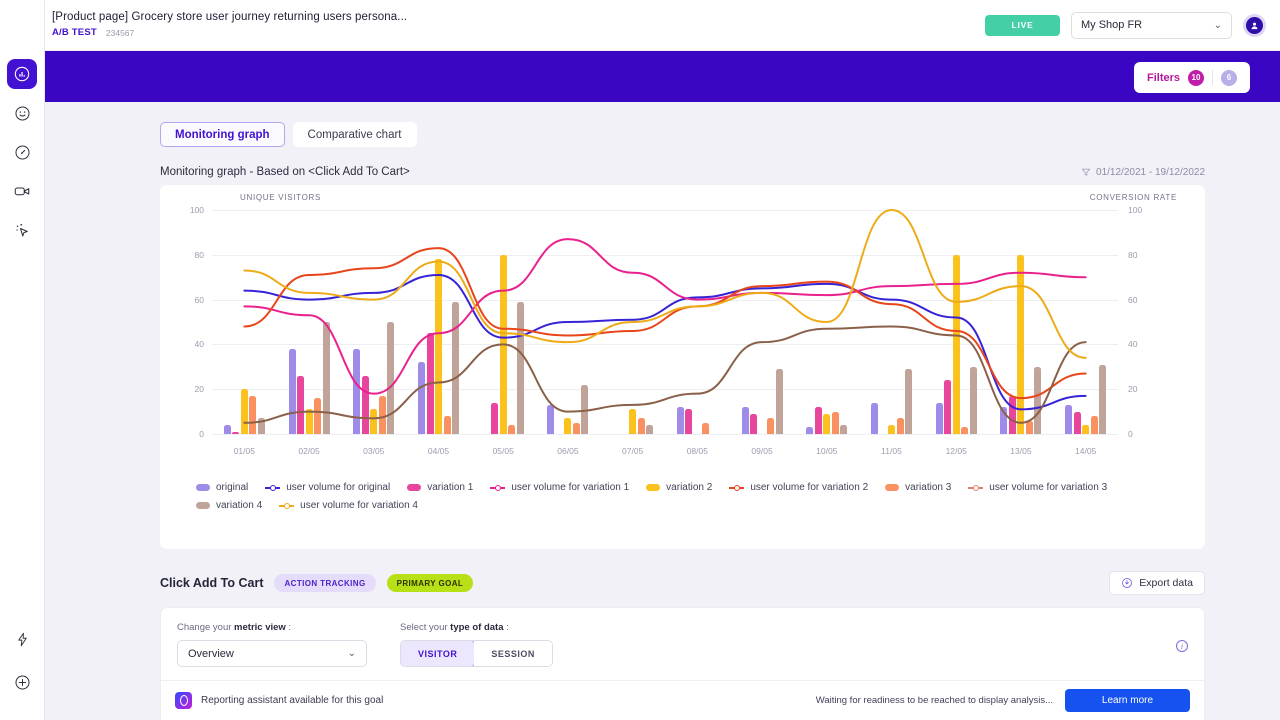 This screenshot has width=1280, height=720. What do you see at coordinates (309, 451) in the screenshot?
I see `x-tick-label: 02/05` at bounding box center [309, 451].